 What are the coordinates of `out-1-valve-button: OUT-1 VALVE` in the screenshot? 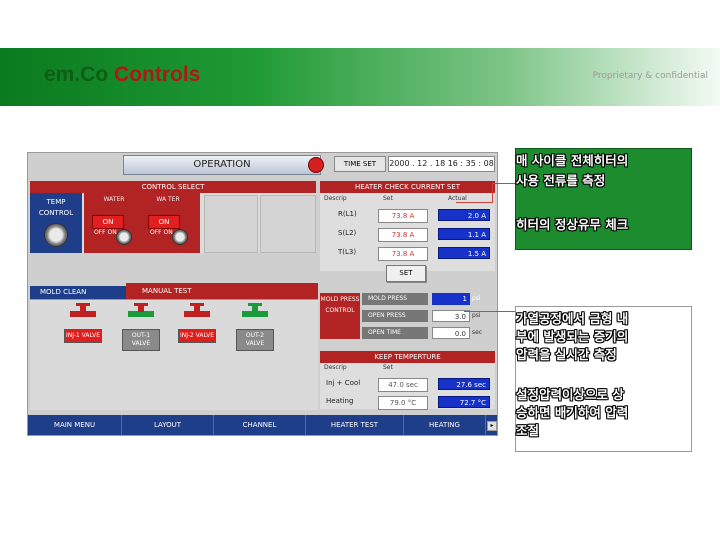 It's located at (141, 340).